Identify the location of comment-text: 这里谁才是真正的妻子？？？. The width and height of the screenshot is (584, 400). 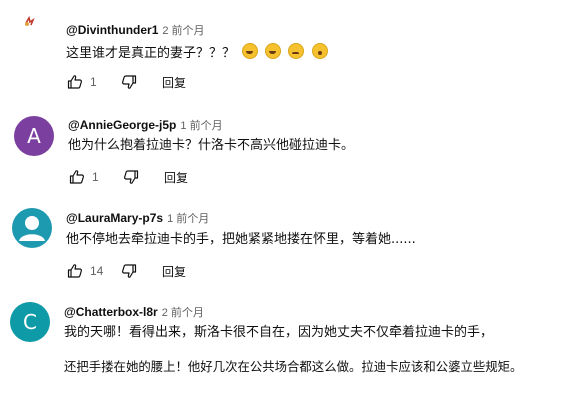
(197, 52).